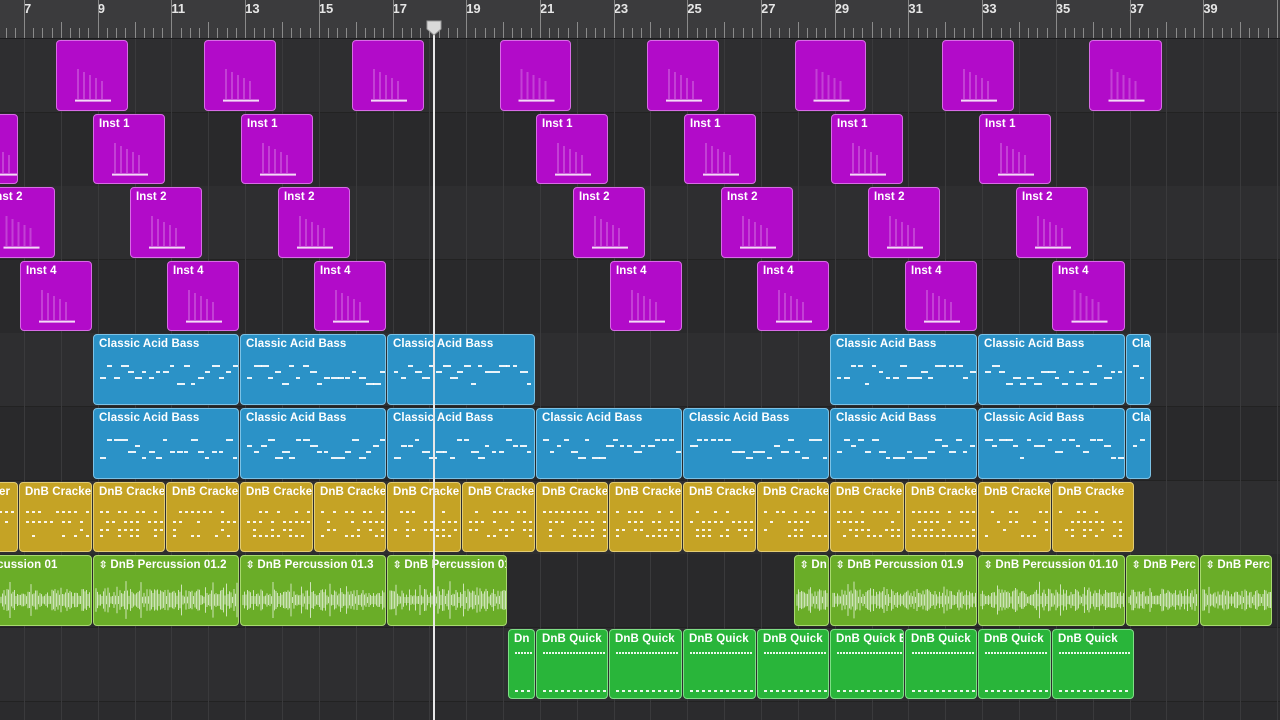  Describe the element at coordinates (46, 590) in the screenshot. I see `audio-region: ercussion 01` at that location.